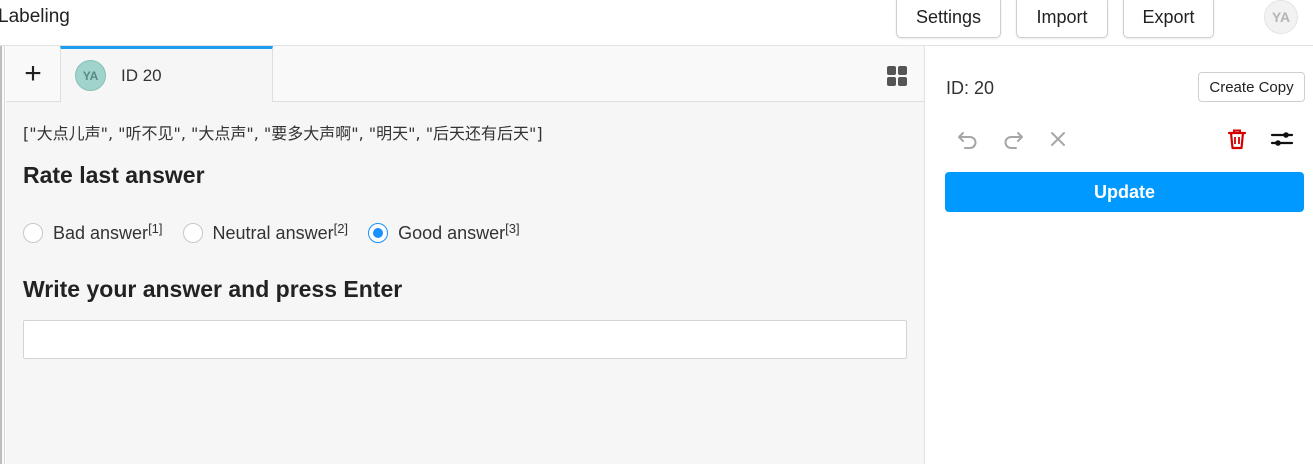 The width and height of the screenshot is (1313, 464). I want to click on choice-label: Bad answer, so click(101, 232).